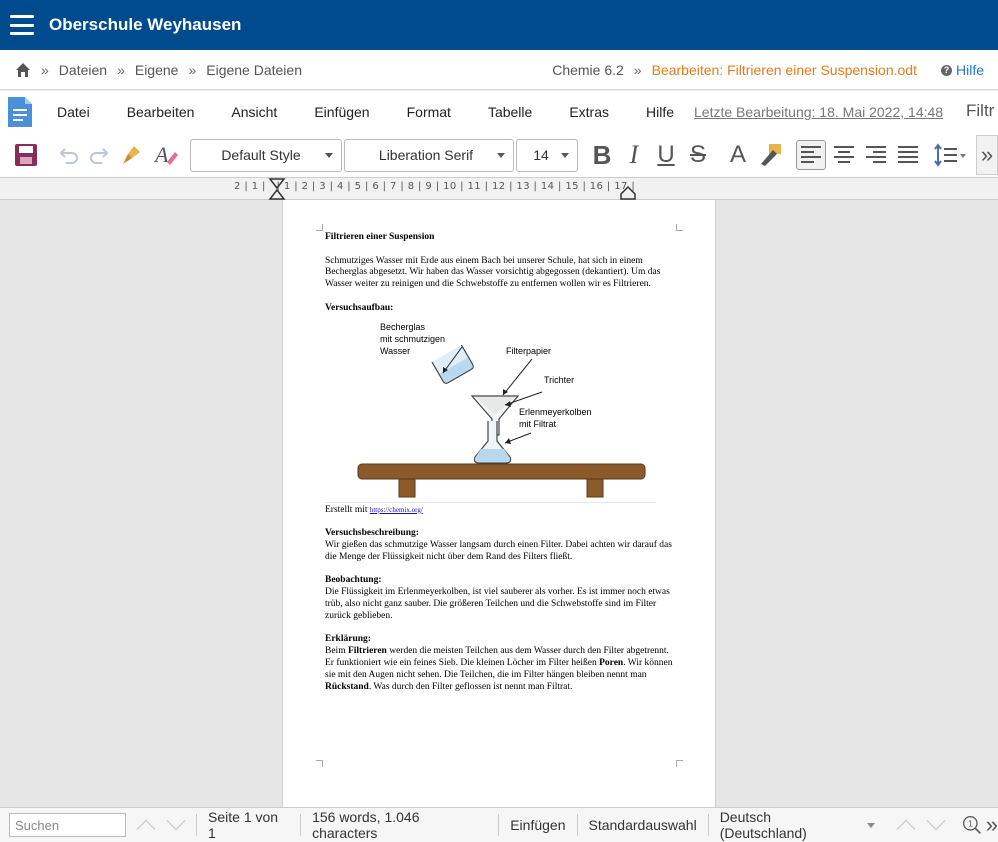 This screenshot has width=998, height=842. What do you see at coordinates (537, 825) in the screenshot?
I see `insert-mode: Einfügen` at bounding box center [537, 825].